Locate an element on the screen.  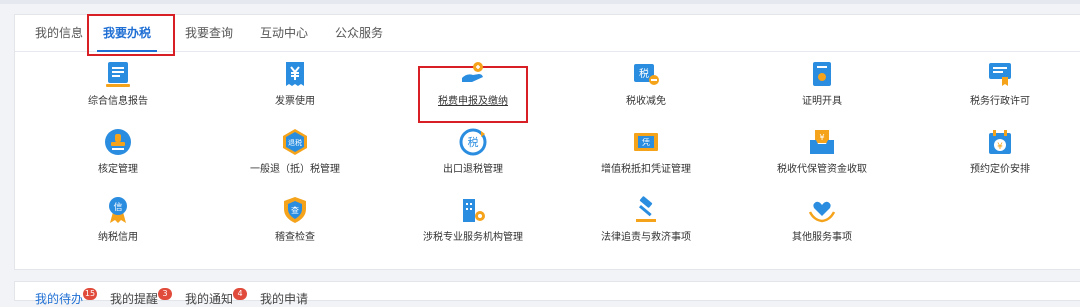
svg-text: 凭 is located at coordinates (646, 142).